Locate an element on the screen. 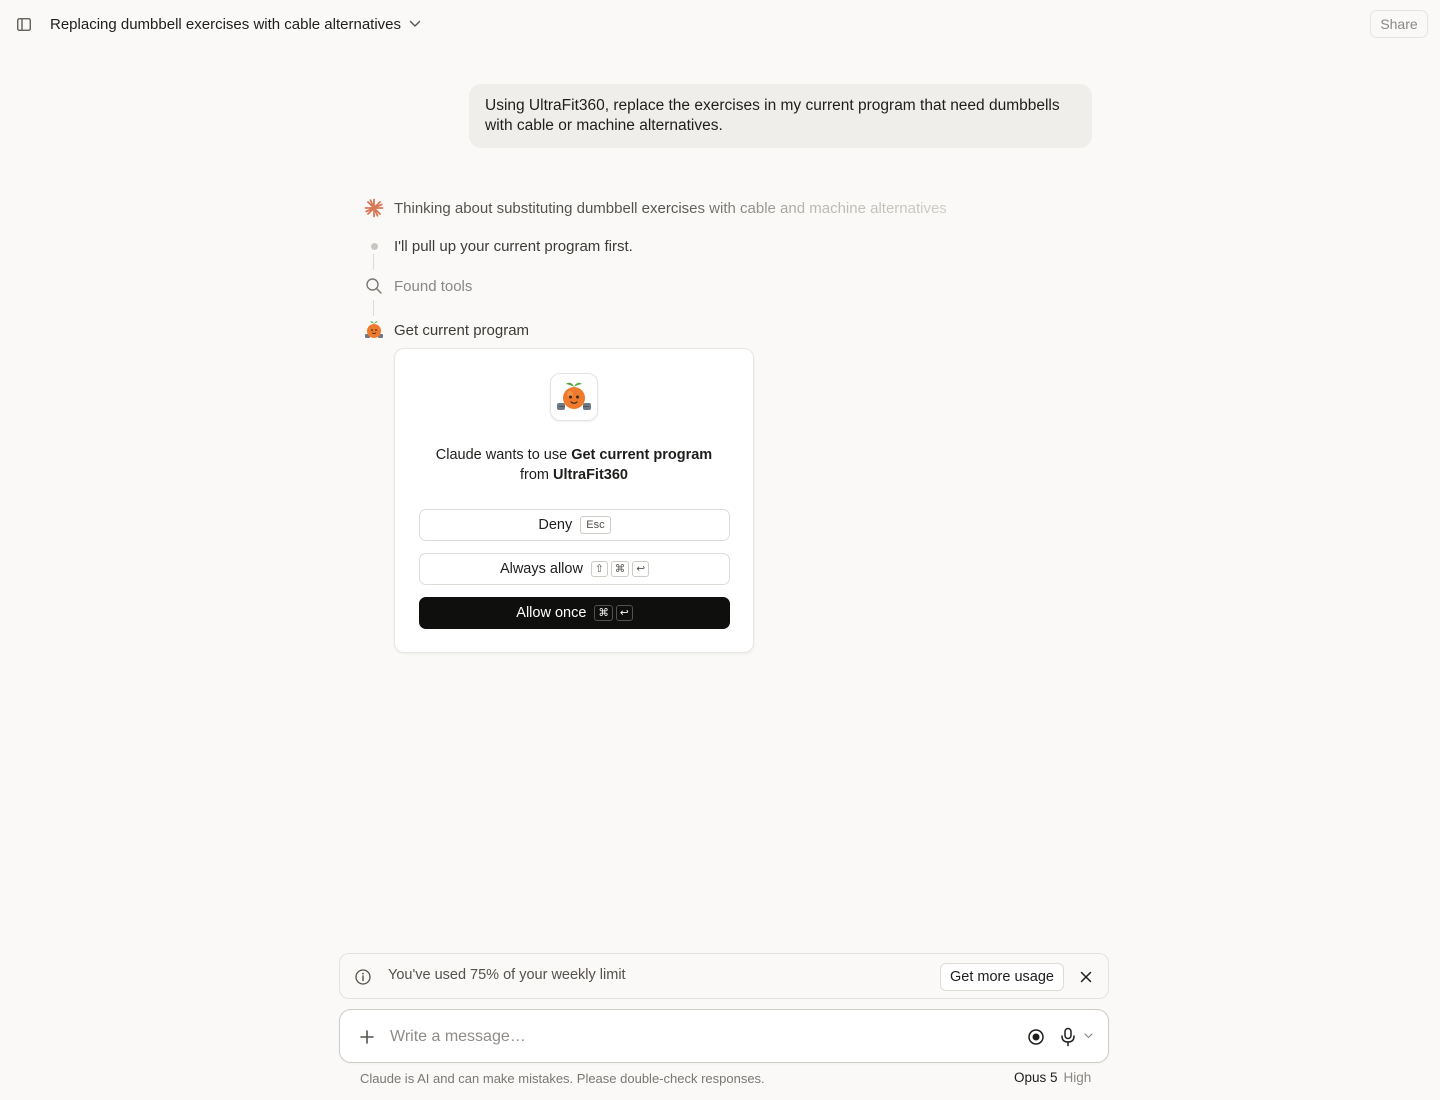  tool-call-label: Get current program is located at coordinates (462, 330).